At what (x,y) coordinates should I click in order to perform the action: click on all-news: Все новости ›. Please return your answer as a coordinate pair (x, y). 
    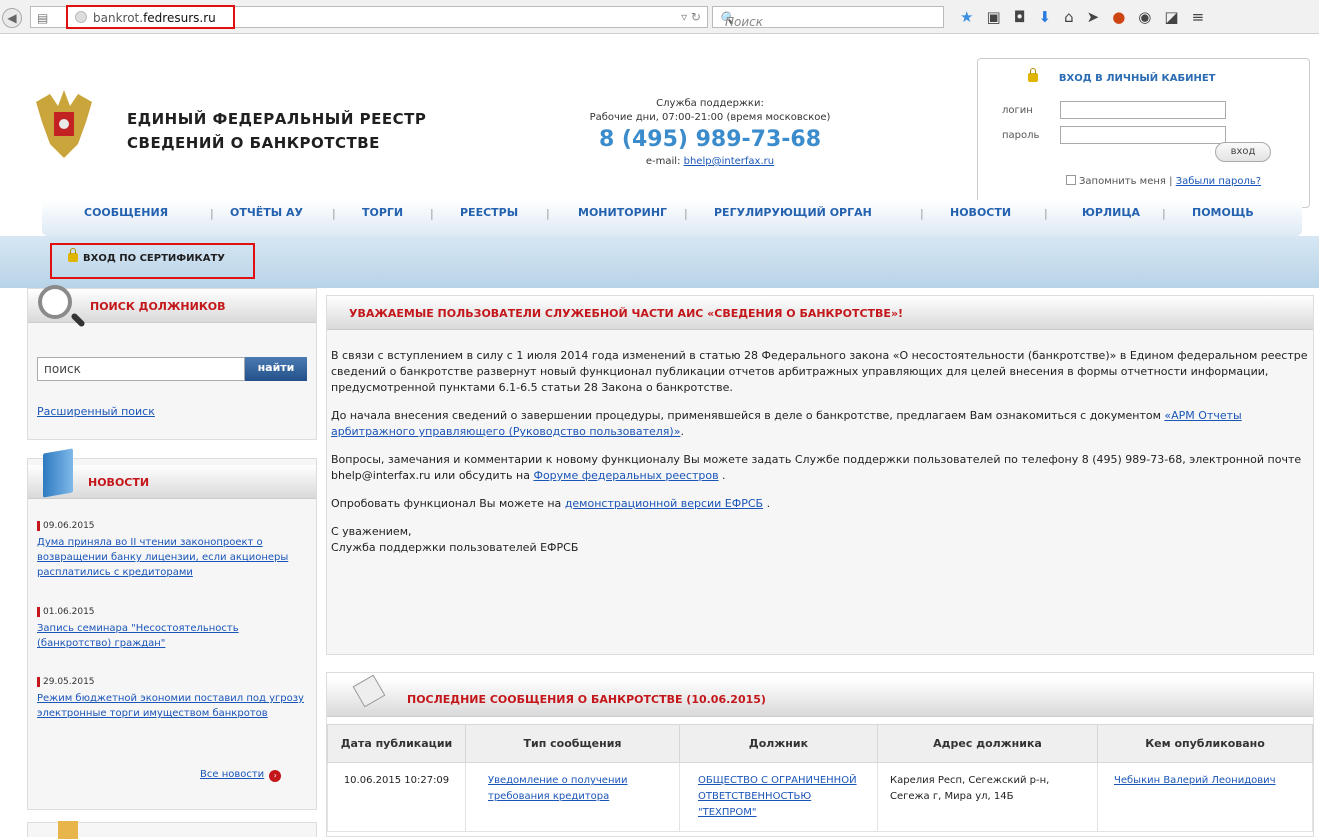
    Looking at the image, I should click on (241, 775).